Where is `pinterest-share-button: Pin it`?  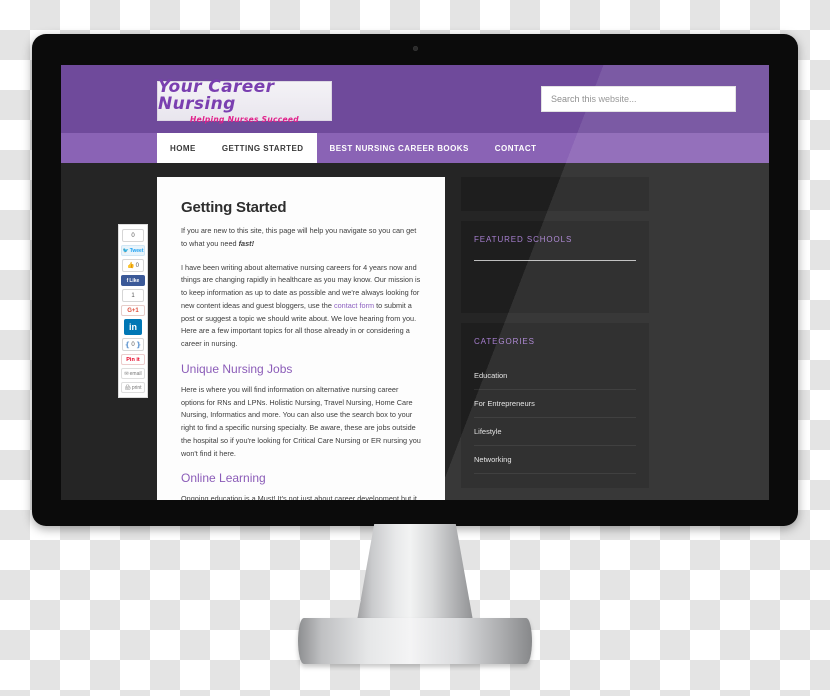 pinterest-share-button: Pin it is located at coordinates (133, 359).